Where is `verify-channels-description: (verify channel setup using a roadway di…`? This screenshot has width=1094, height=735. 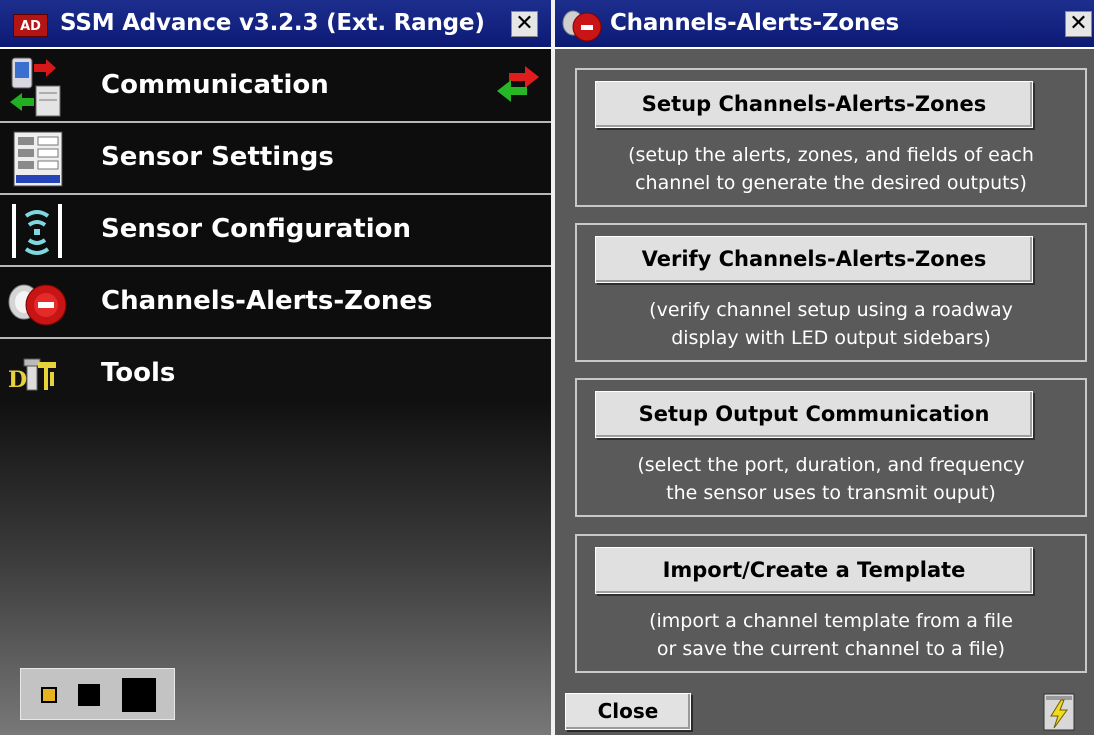 verify-channels-description: (verify channel setup using a roadway di… is located at coordinates (831, 324).